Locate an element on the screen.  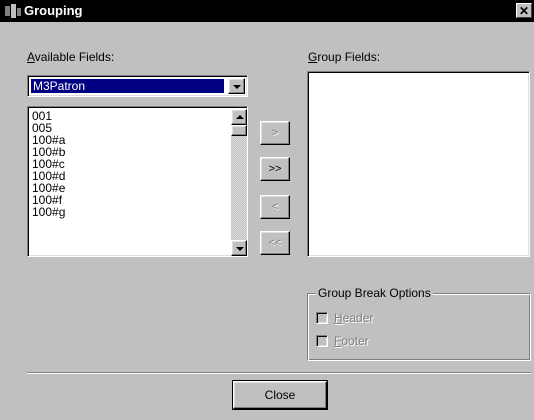
header-checkbox-label: Header is located at coordinates (354, 318).